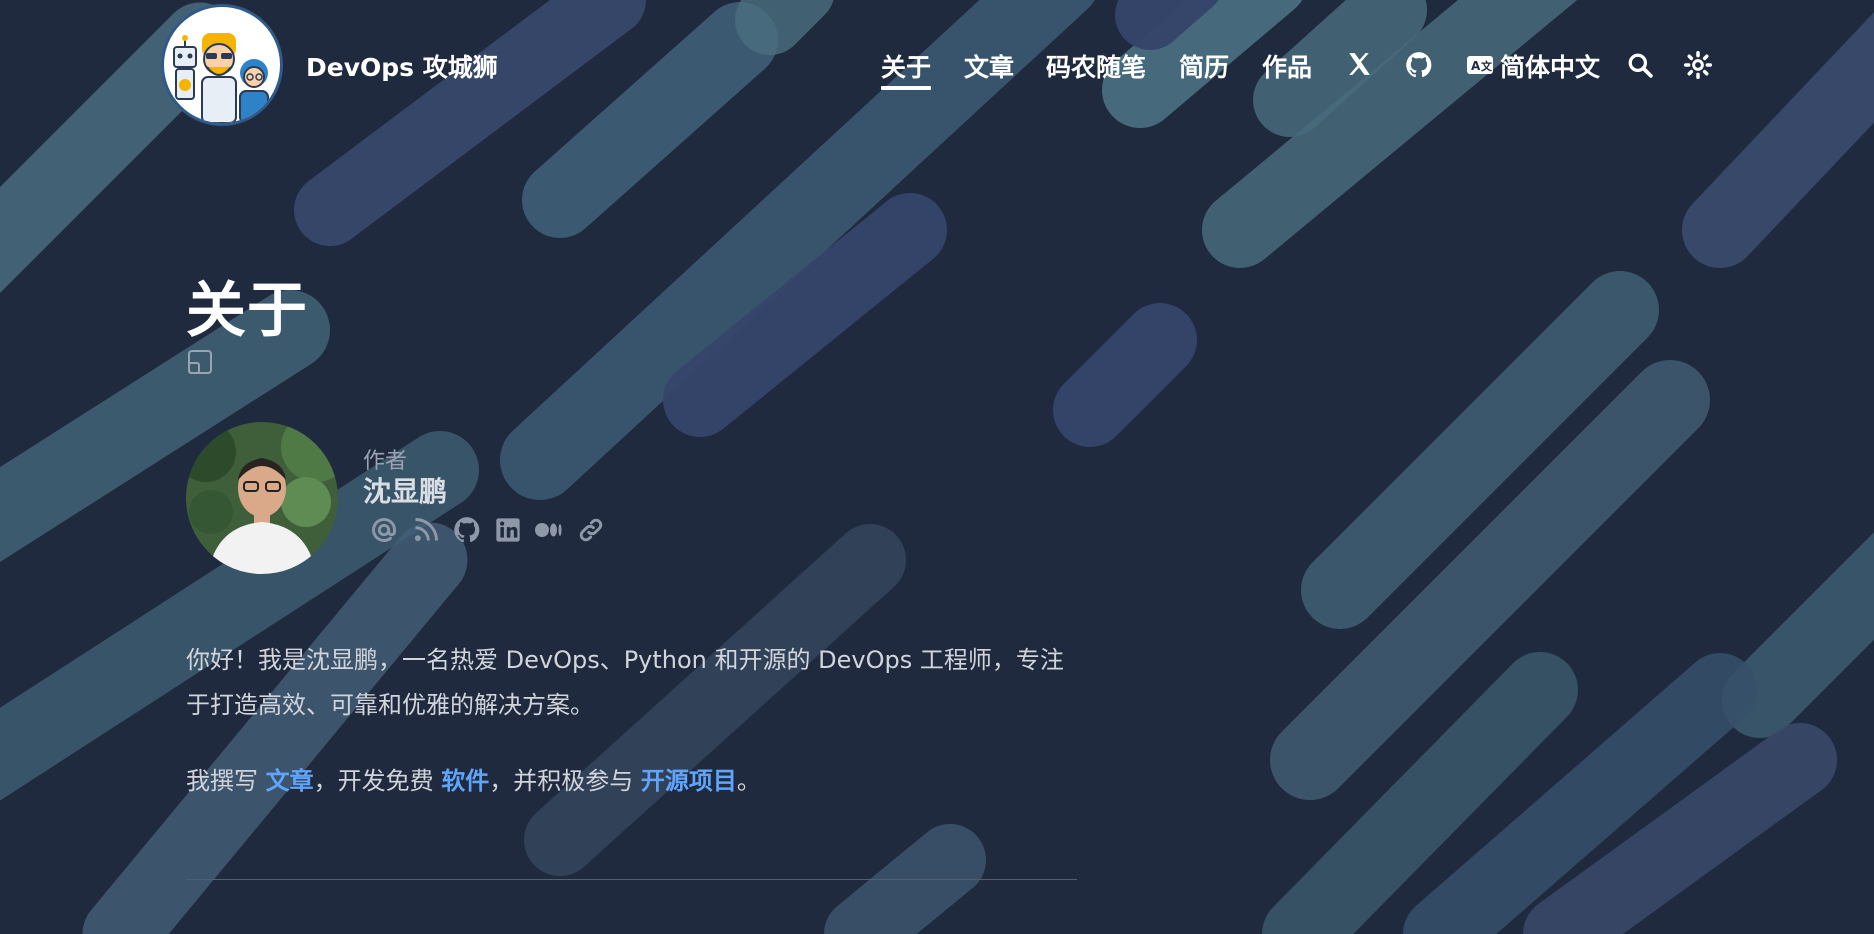 The image size is (1874, 934). Describe the element at coordinates (377, 781) in the screenshot. I see `p2-mid1: ，开发免费` at that location.